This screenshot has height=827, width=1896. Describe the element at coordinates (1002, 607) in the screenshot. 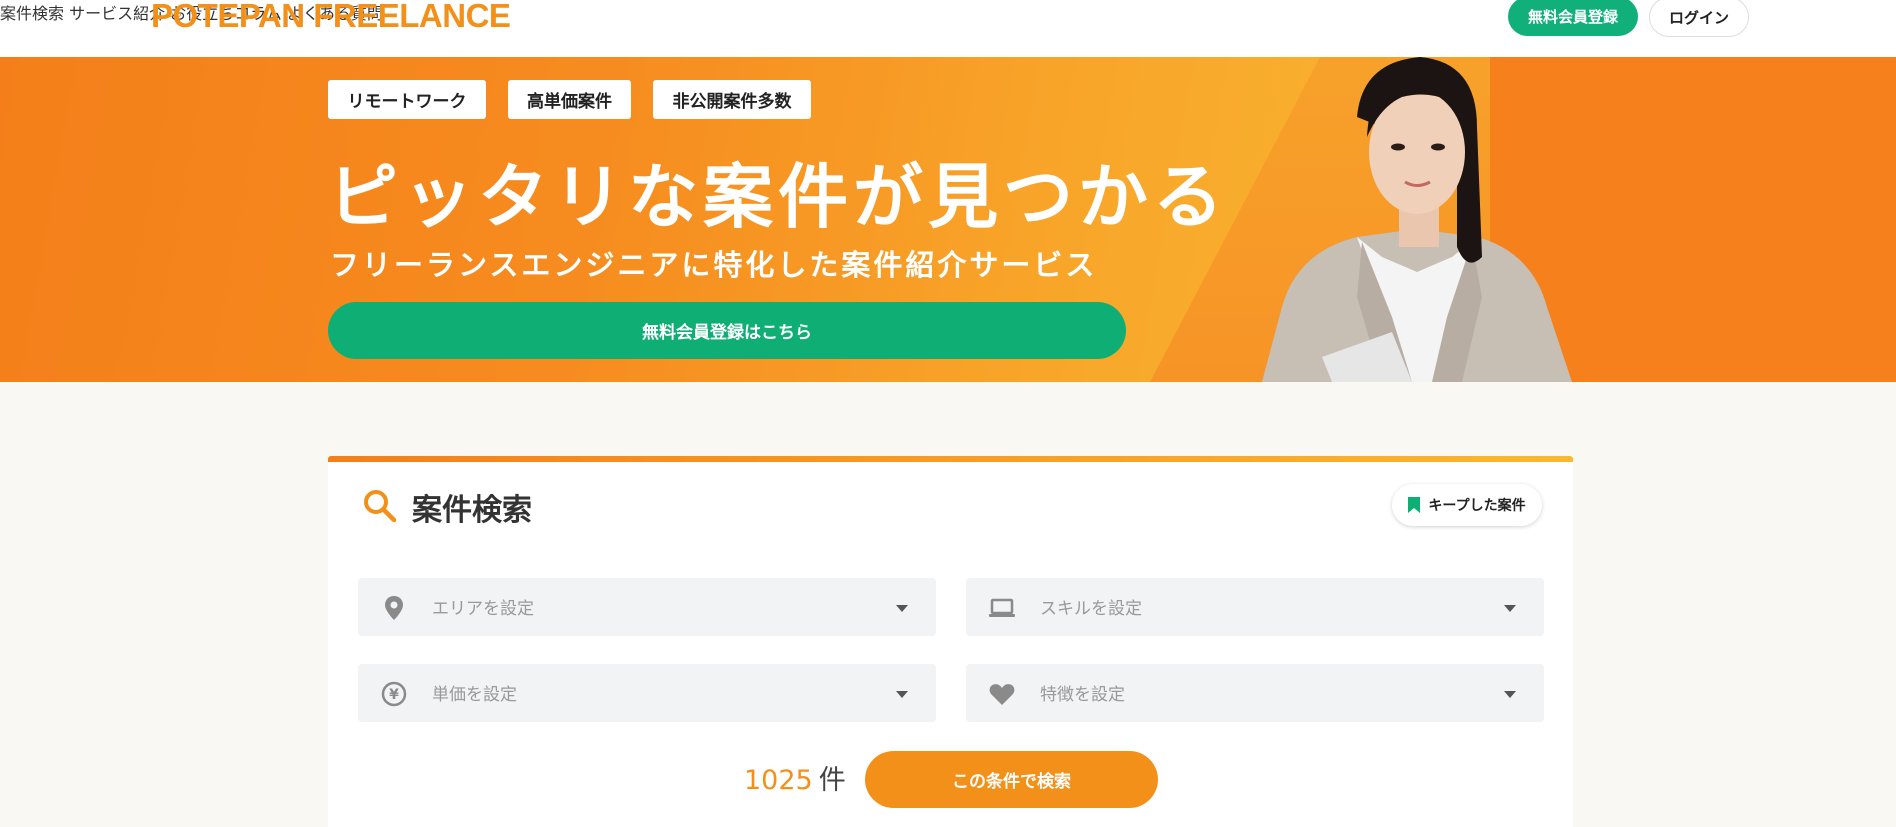

I see `laptop-icon` at that location.